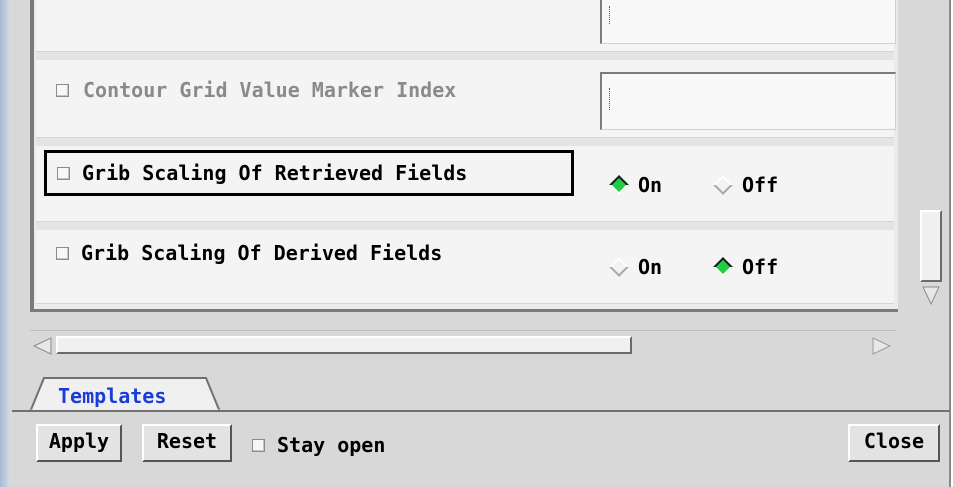 The width and height of the screenshot is (953, 487). I want to click on contour-marker-field, so click(748, 101).